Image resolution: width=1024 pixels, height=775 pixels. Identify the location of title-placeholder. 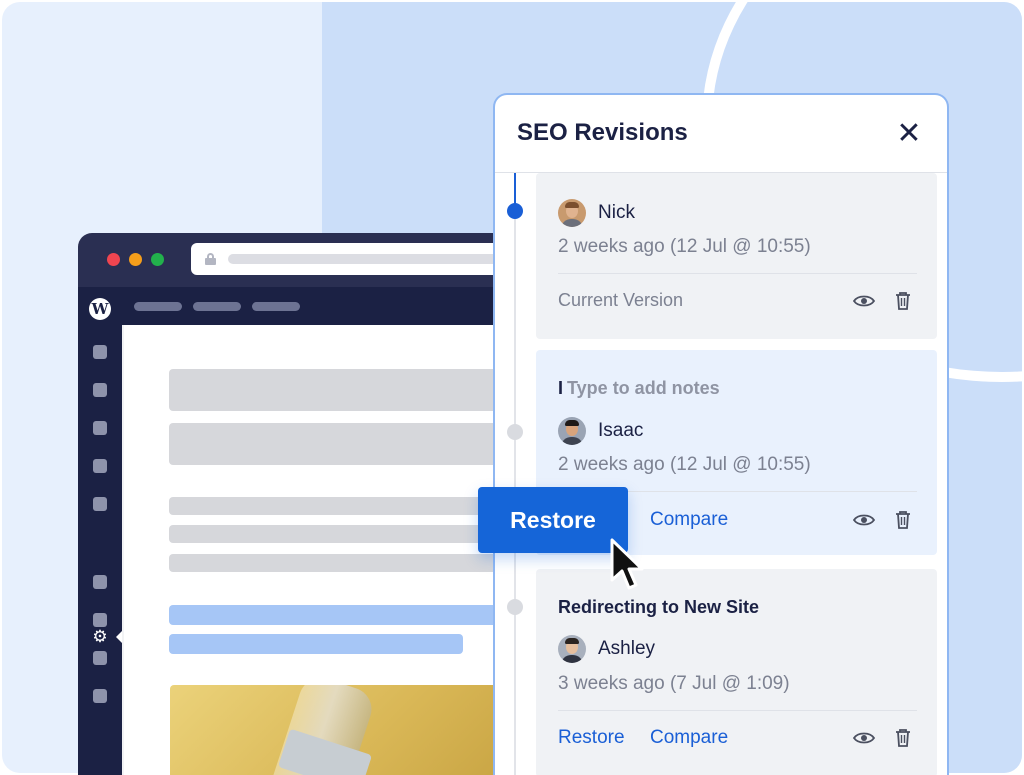
(338, 390).